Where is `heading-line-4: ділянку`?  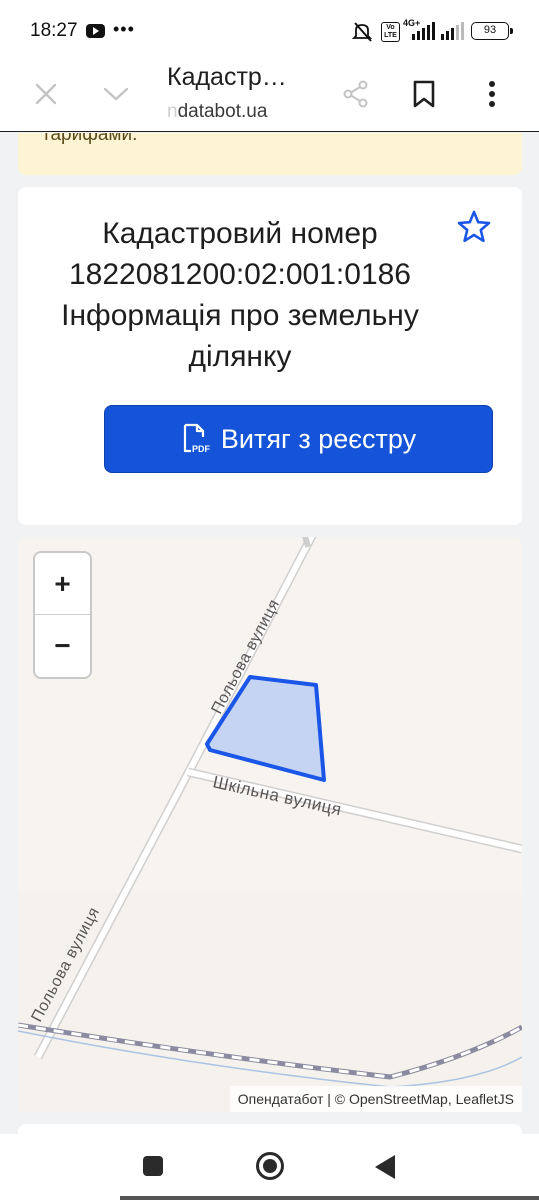 heading-line-4: ділянку is located at coordinates (240, 356).